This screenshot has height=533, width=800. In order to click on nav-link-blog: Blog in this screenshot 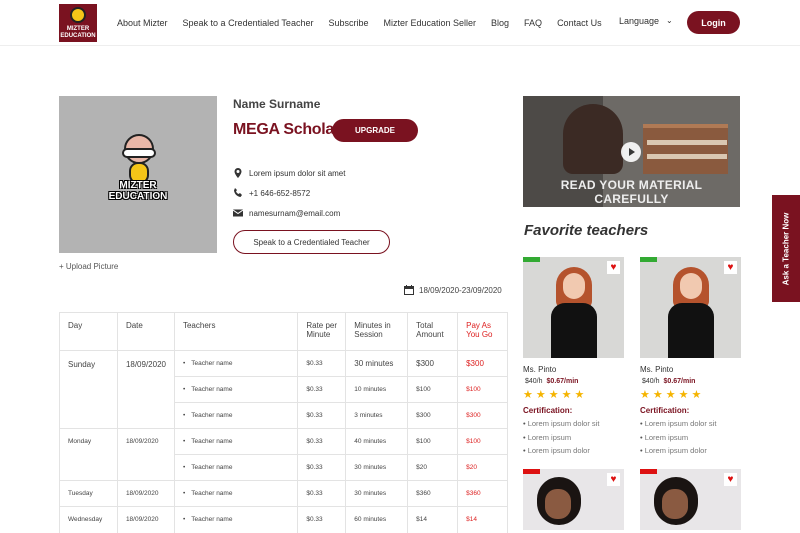, I will do `click(500, 23)`.